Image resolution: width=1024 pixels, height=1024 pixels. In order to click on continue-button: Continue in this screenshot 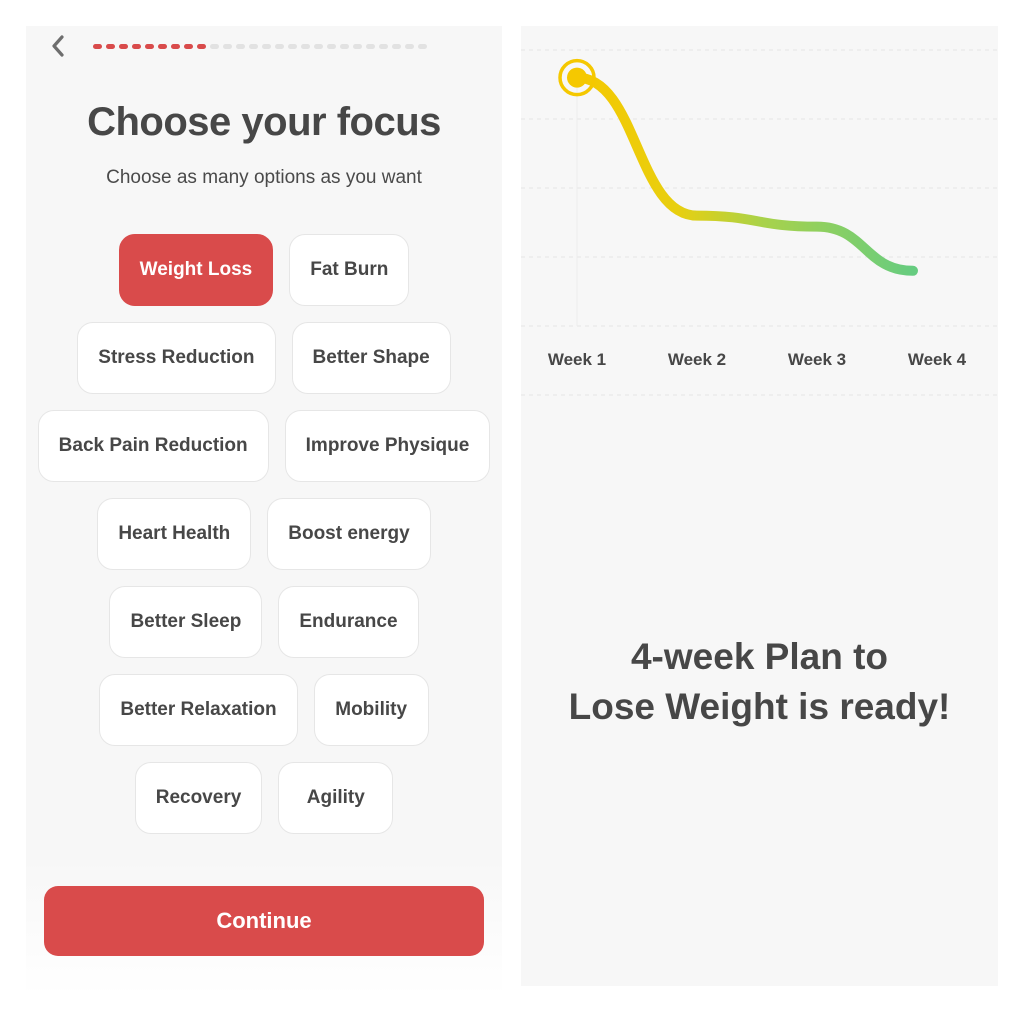, I will do `click(264, 921)`.